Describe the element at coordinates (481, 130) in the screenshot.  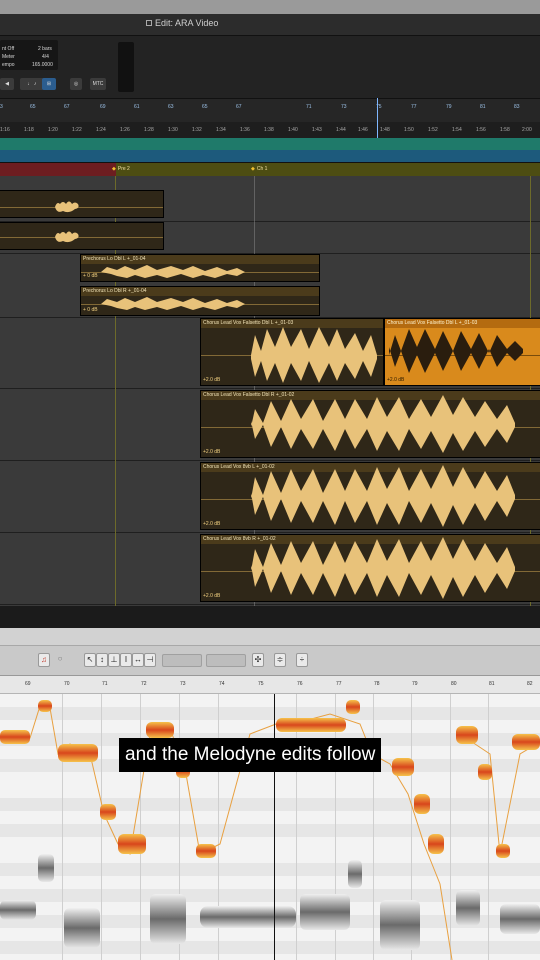
I see `time-tick: 1:56` at that location.